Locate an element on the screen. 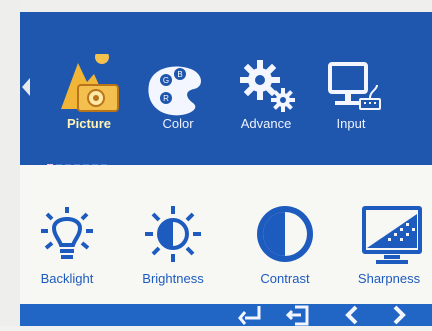 This screenshot has height=331, width=432. submenu-item-brightness: Brightness is located at coordinates (173, 249).